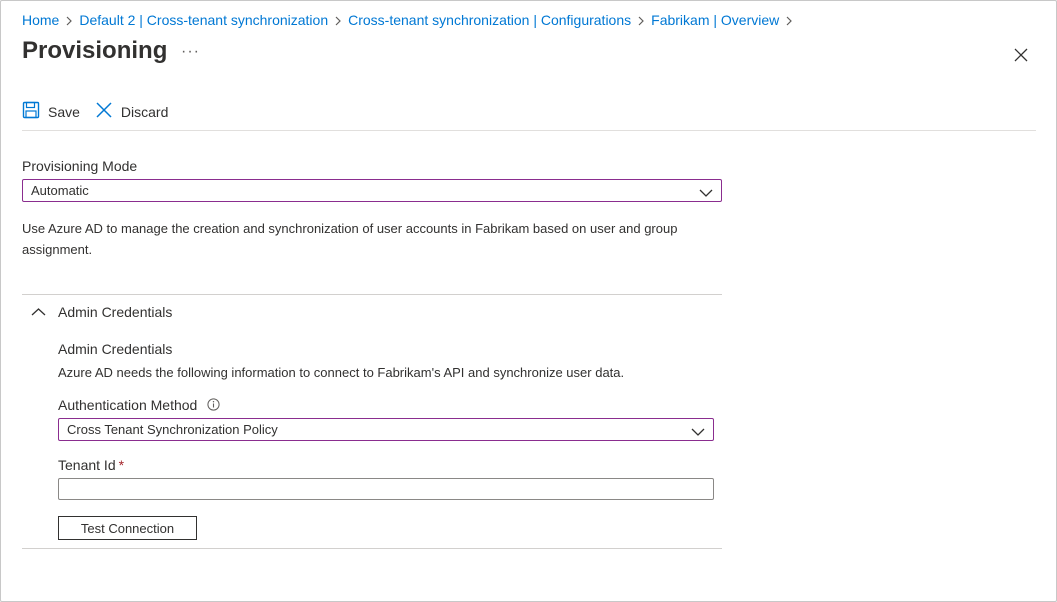  Describe the element at coordinates (213, 406) in the screenshot. I see `info-icon` at that location.